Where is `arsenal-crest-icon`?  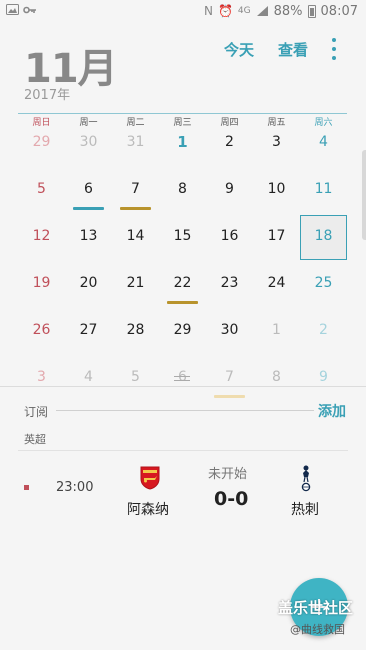 arsenal-crest-icon is located at coordinates (150, 478).